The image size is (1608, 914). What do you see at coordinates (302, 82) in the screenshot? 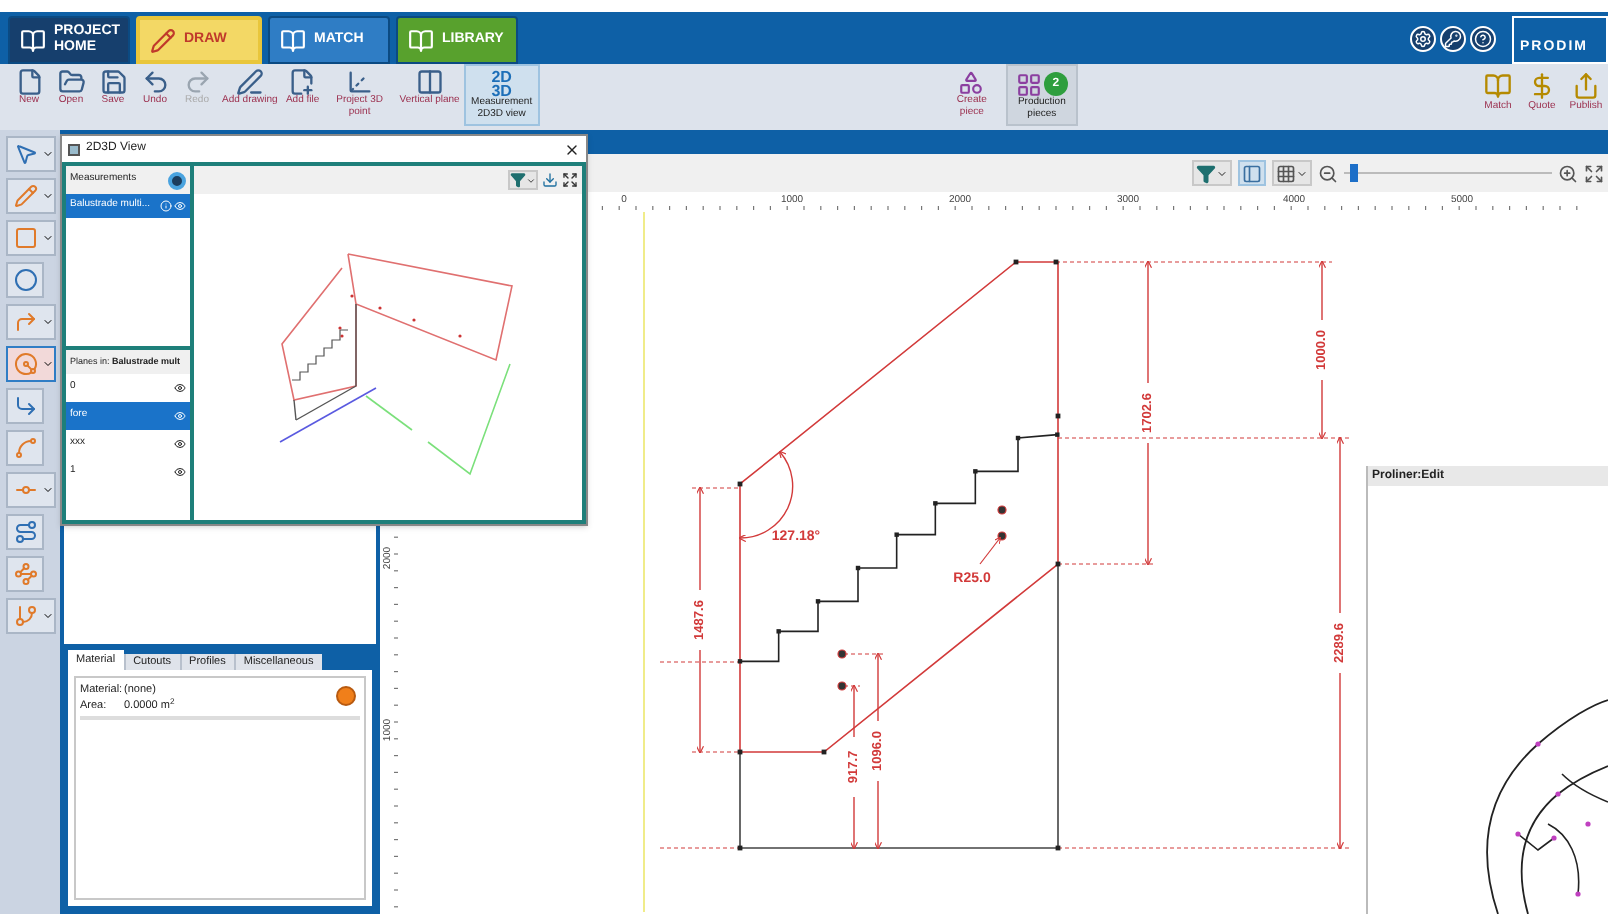
I see `file-plus-icon` at bounding box center [302, 82].